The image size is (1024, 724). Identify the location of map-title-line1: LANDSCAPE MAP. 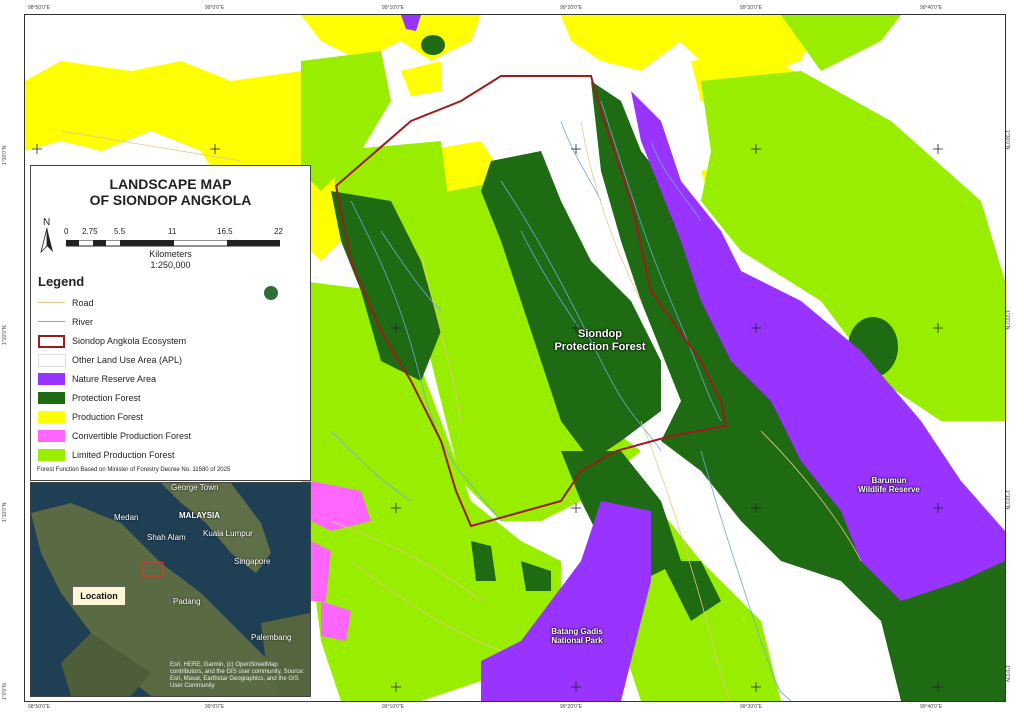
(170, 184).